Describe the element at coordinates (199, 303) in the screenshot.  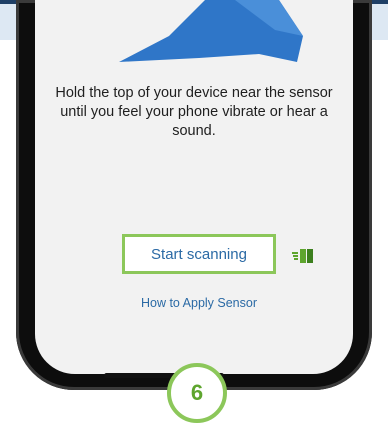
I see `how-to-apply-sensor-link: How to Apply Sensor` at that location.